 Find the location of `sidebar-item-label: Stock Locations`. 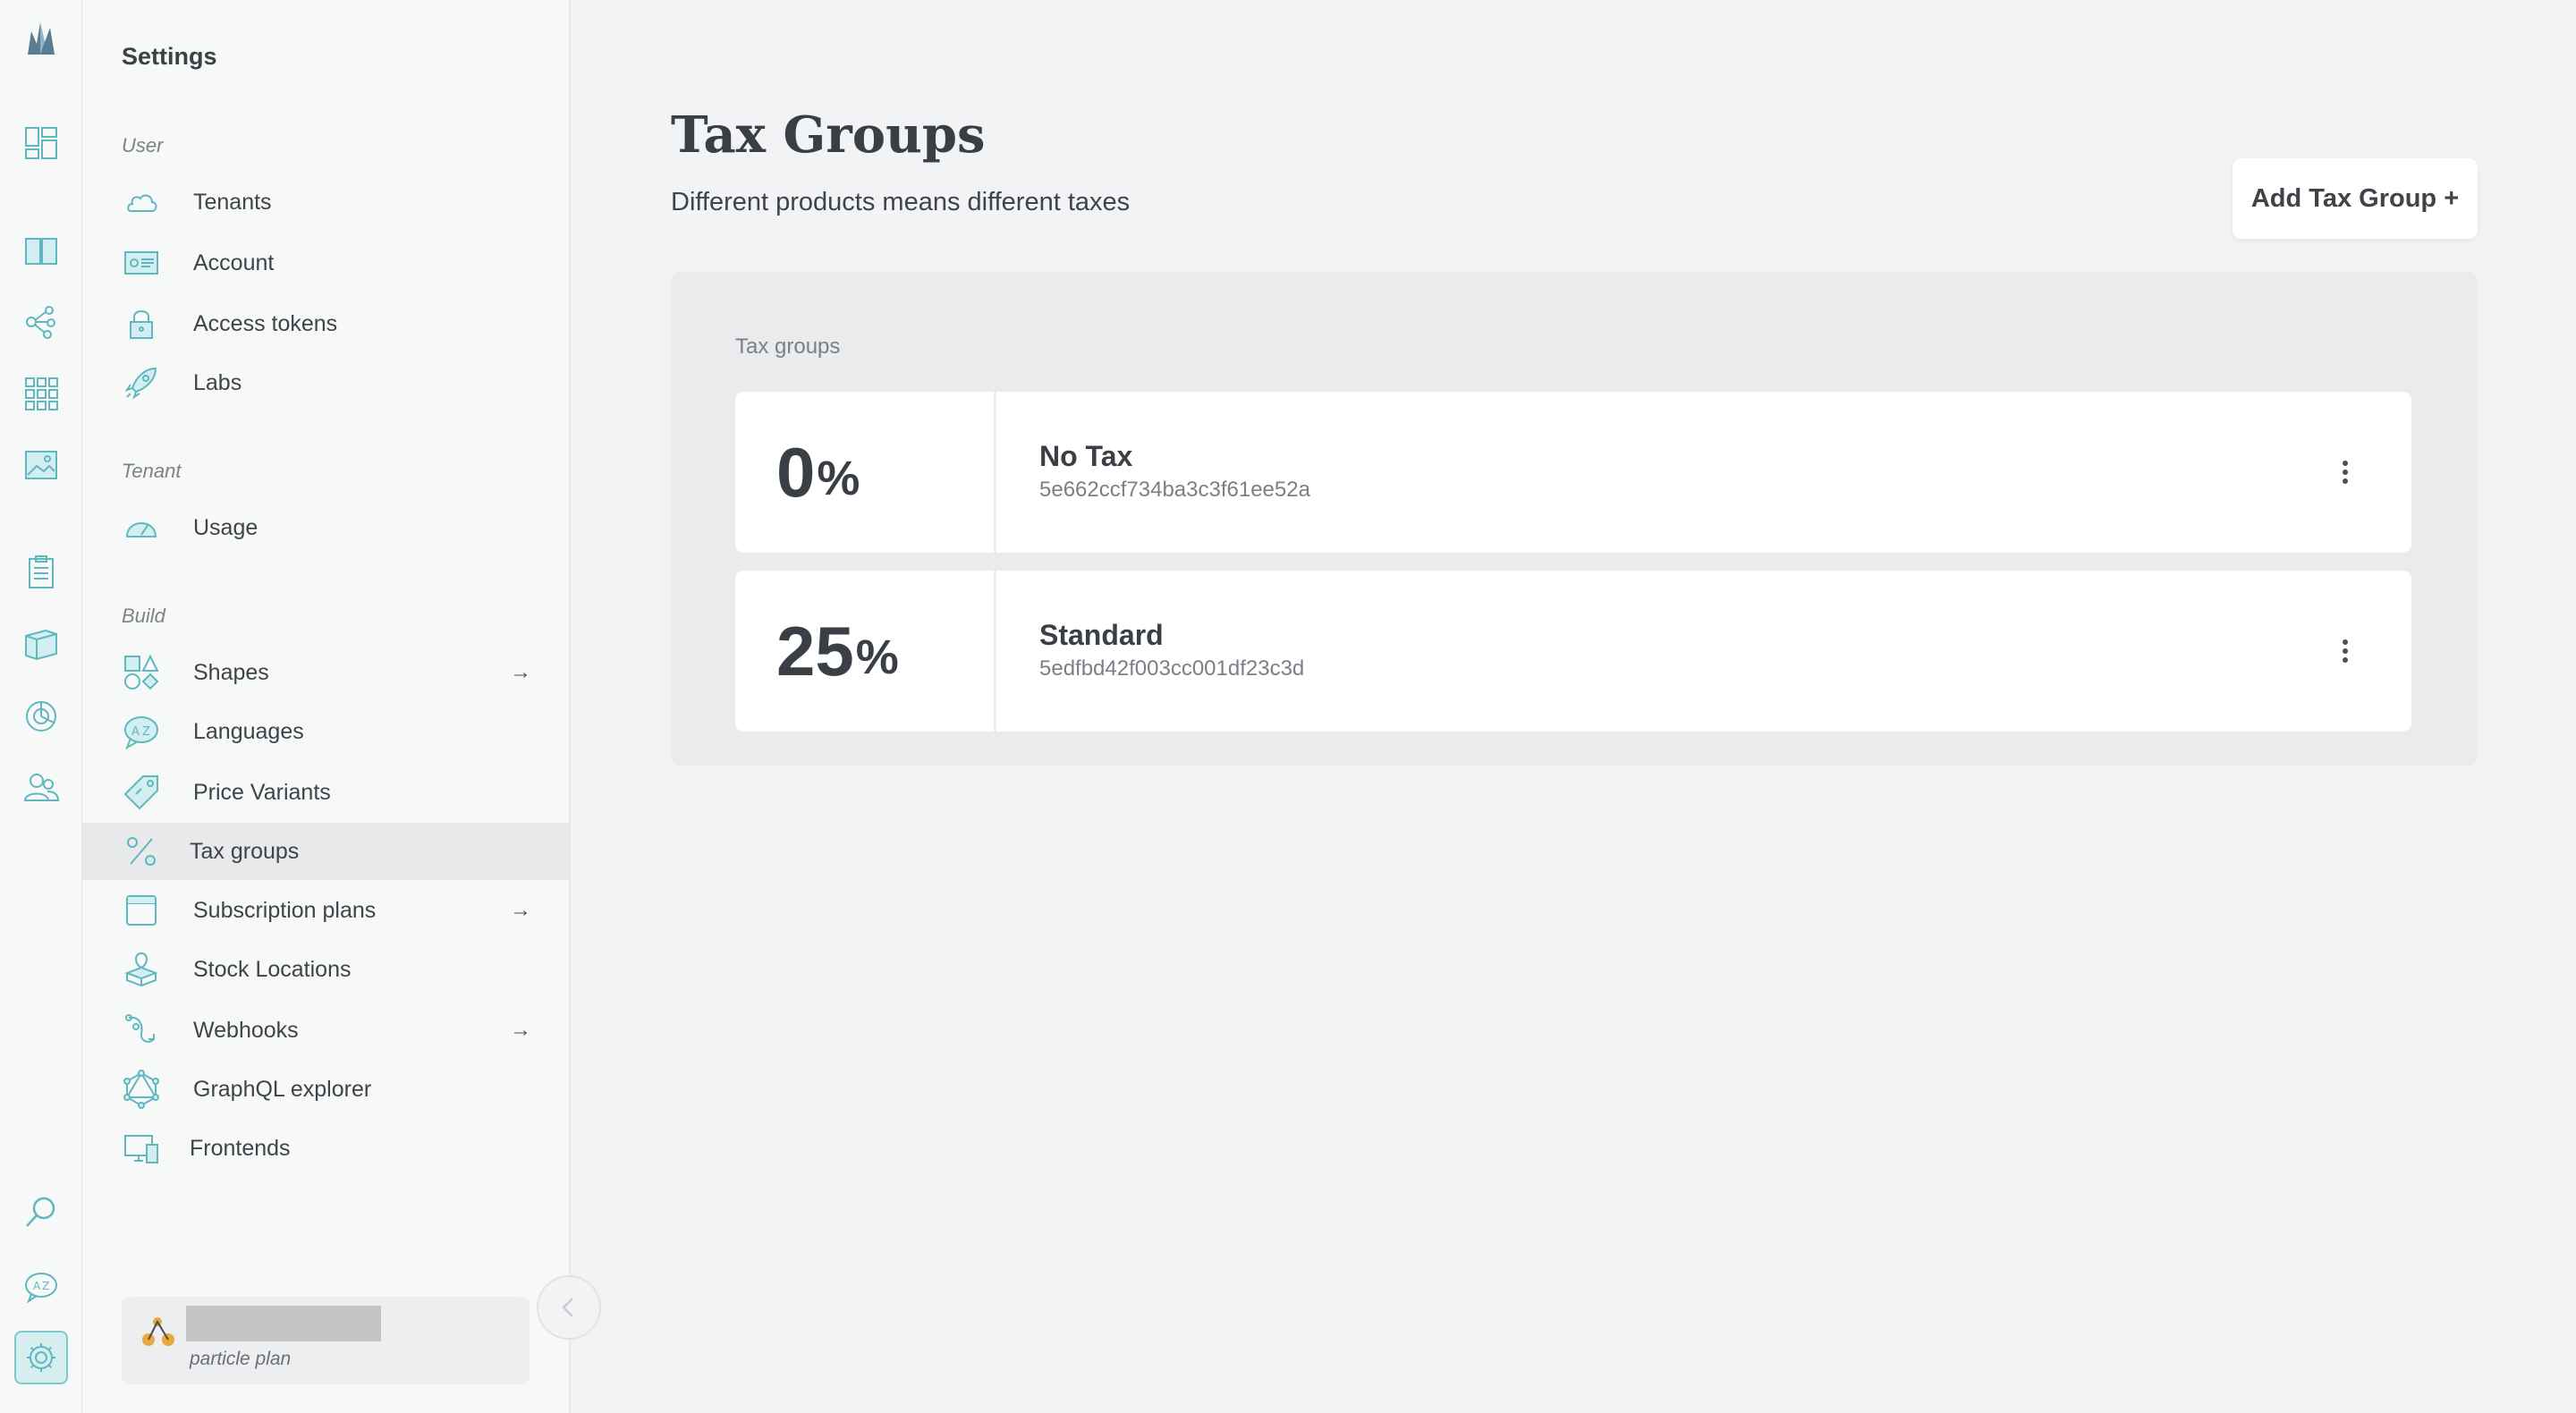

sidebar-item-label: Stock Locations is located at coordinates (272, 969).